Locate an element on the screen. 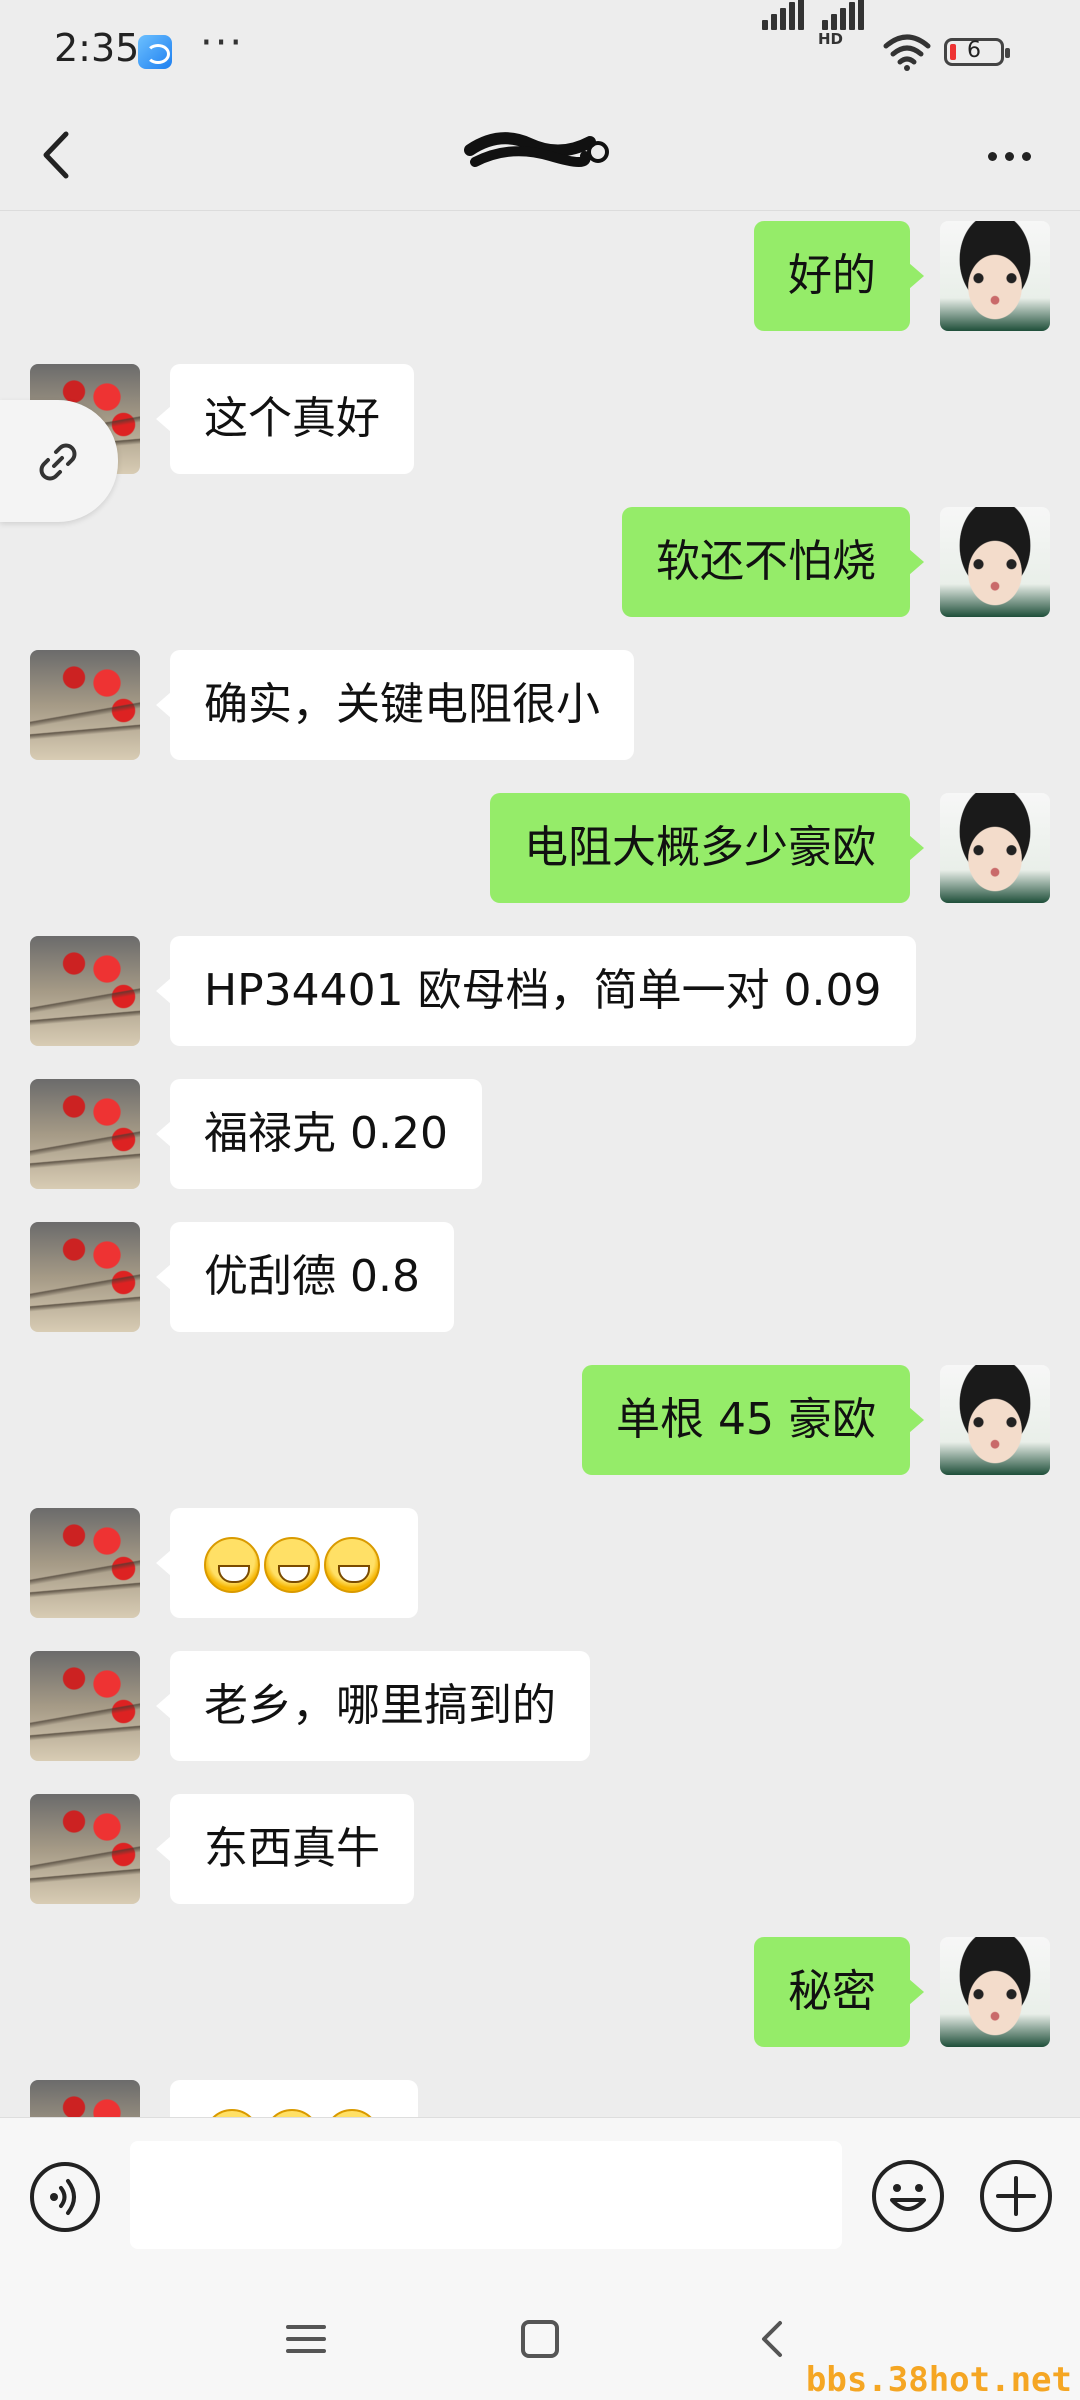 This screenshot has height=2400, width=1080. message-other: 这个真好 is located at coordinates (540, 414).